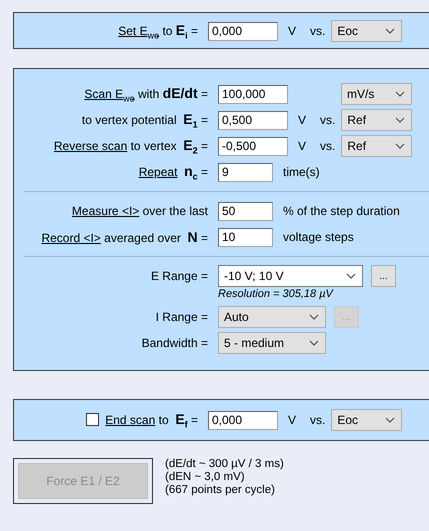  I want to click on dropdown: -10 V; 10 V, so click(290, 276).